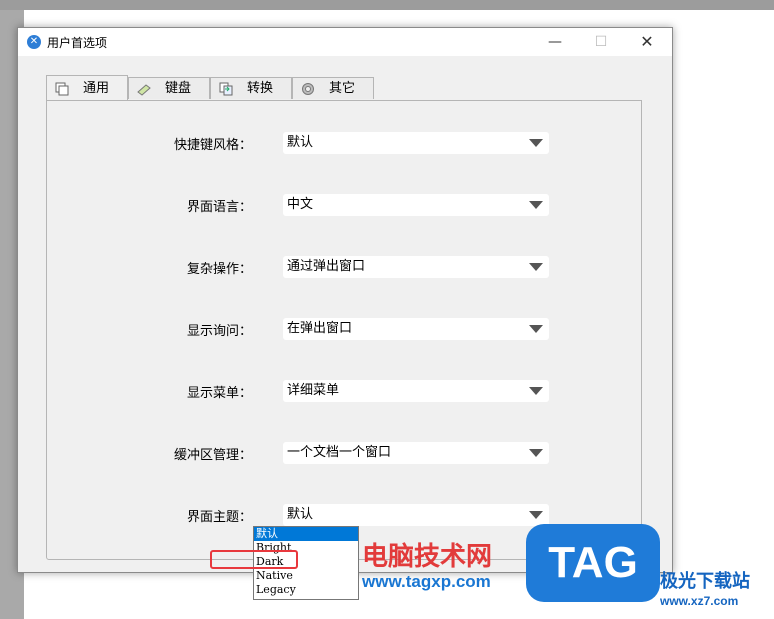 This screenshot has width=774, height=619. What do you see at coordinates (300, 204) in the screenshot?
I see `selected-value: 中文` at bounding box center [300, 204].